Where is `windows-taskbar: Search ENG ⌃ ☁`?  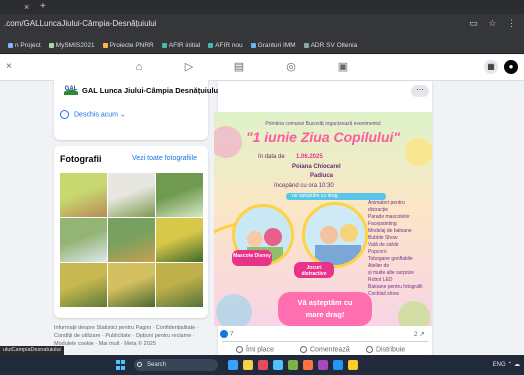 windows-taskbar: Search ENG ⌃ ☁ is located at coordinates (262, 365).